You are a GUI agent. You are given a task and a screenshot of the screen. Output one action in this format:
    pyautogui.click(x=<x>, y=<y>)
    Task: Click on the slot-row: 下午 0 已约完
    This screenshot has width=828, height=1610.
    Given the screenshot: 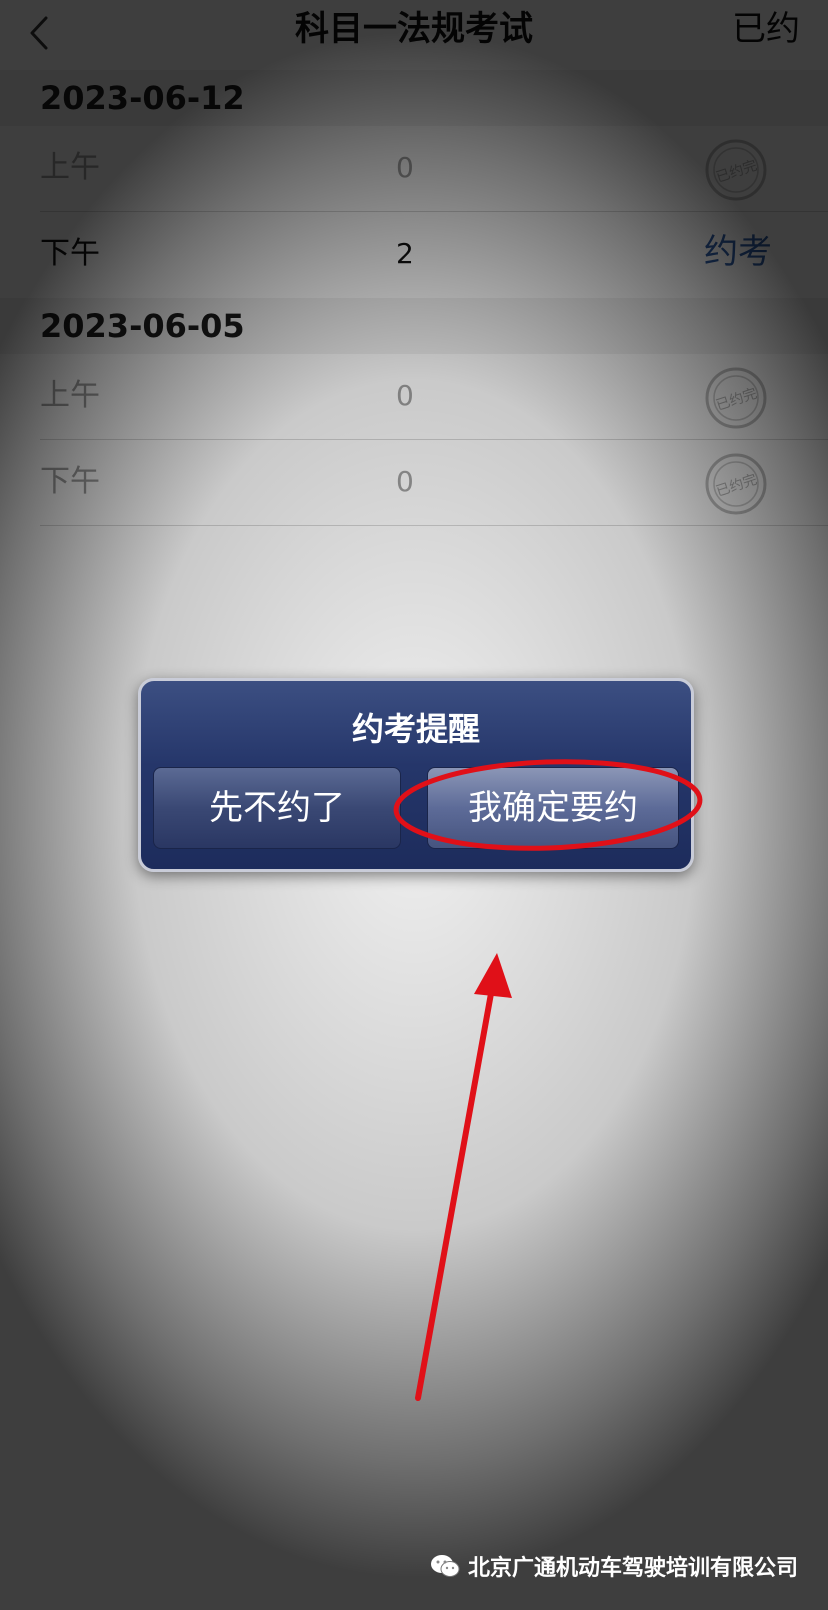 What is the action you would take?
    pyautogui.click(x=414, y=483)
    